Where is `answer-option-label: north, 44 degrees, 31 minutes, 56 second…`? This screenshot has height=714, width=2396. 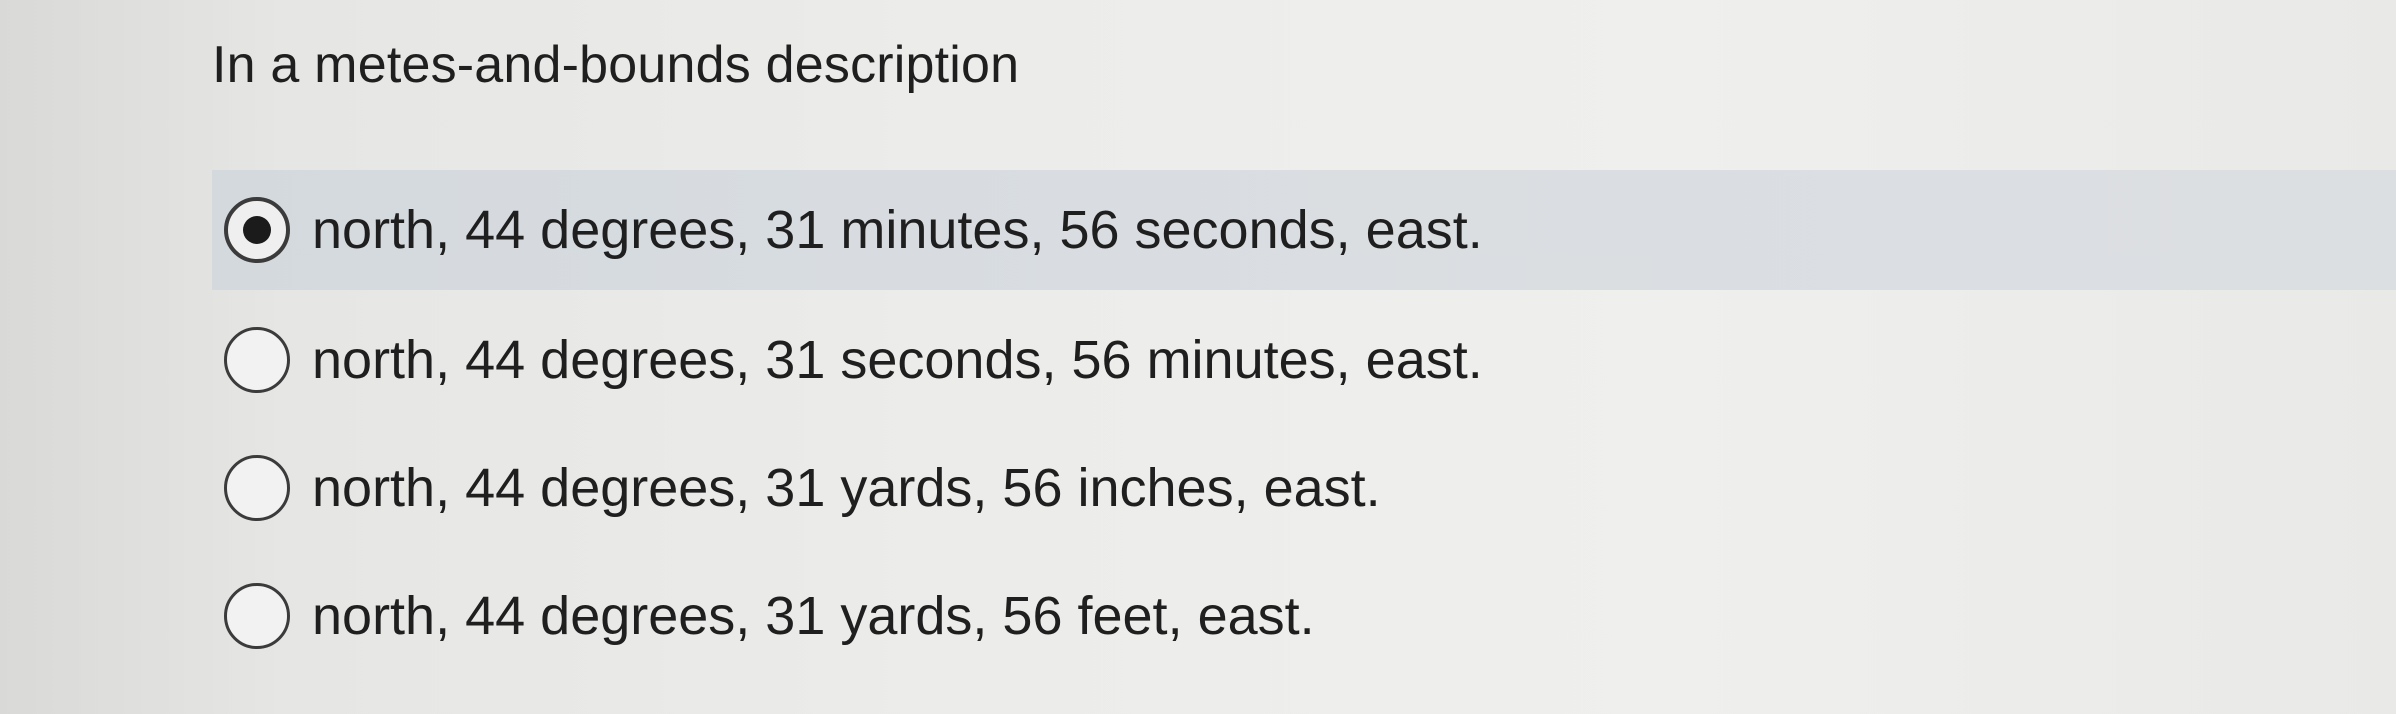
answer-option-label: north, 44 degrees, 31 minutes, 56 second… is located at coordinates (897, 230).